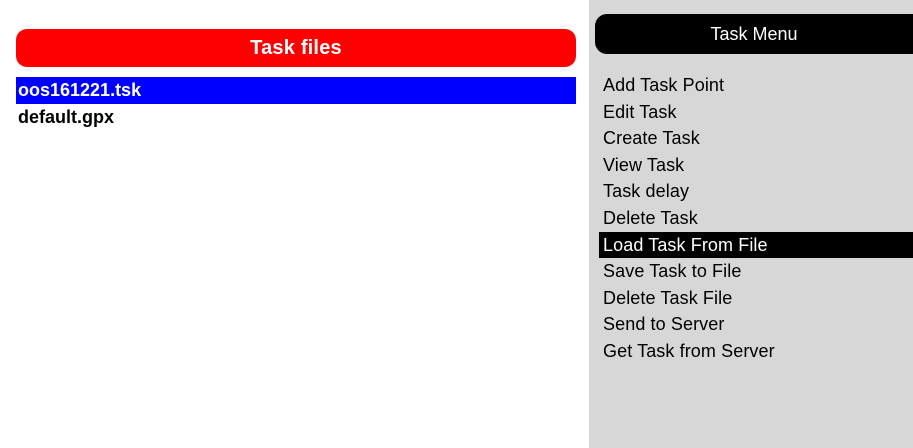  What do you see at coordinates (757, 138) in the screenshot?
I see `menu-item-create-task: Create Task` at bounding box center [757, 138].